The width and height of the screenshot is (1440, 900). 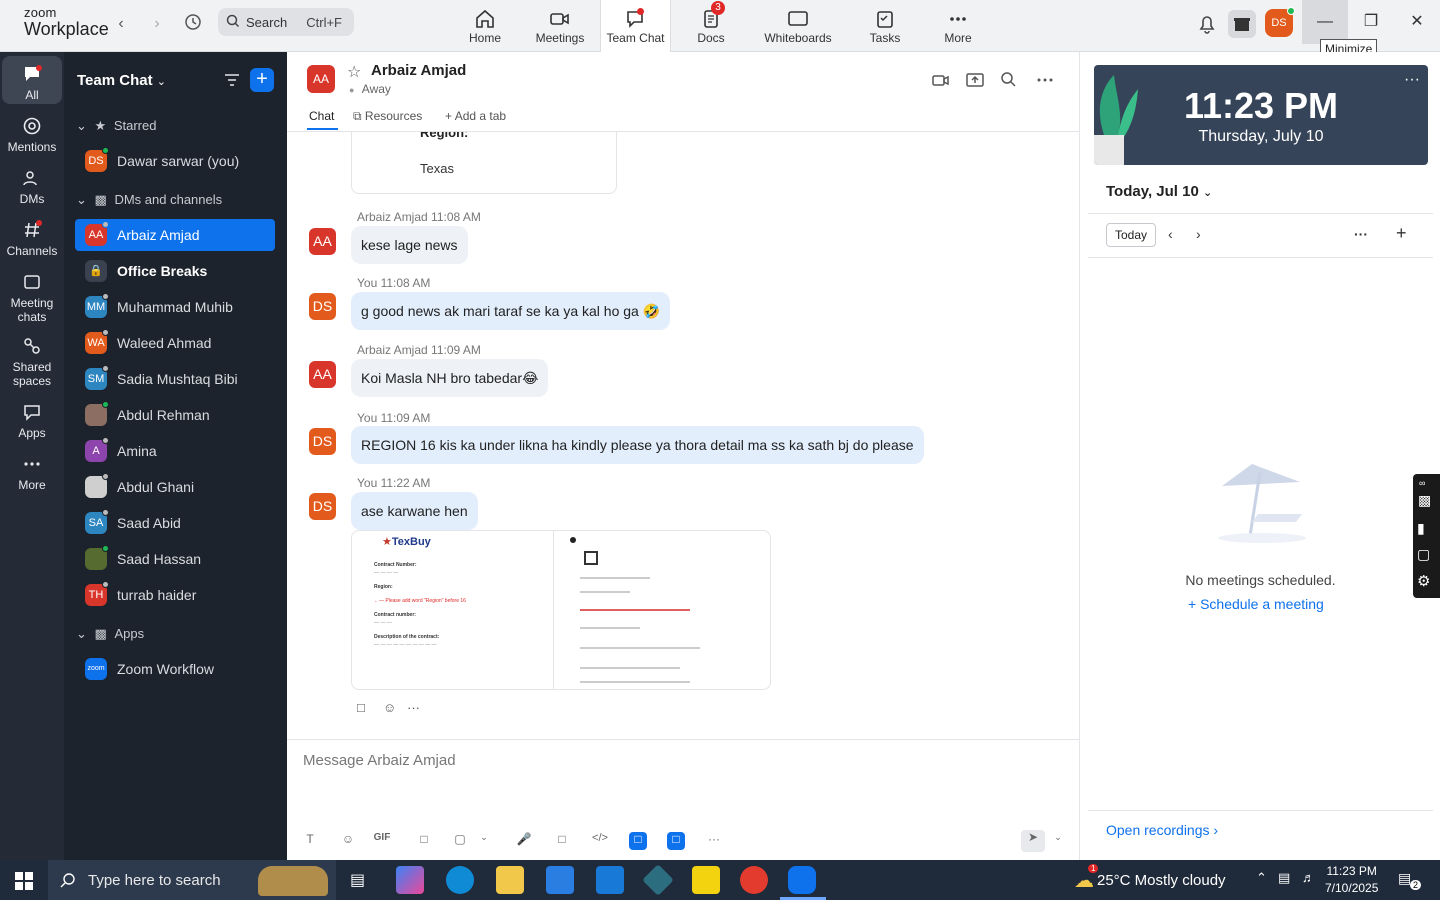 I want to click on header-avatar: AA, so click(x=321, y=79).